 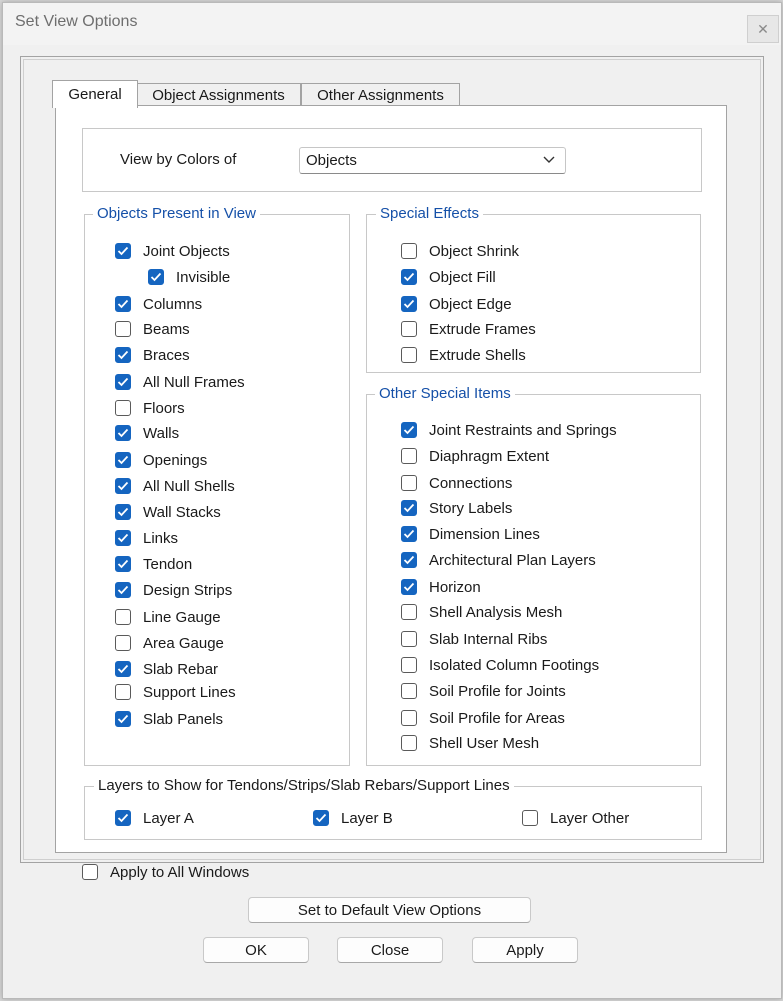 I want to click on checkbox-label: Support Lines, so click(x=189, y=692).